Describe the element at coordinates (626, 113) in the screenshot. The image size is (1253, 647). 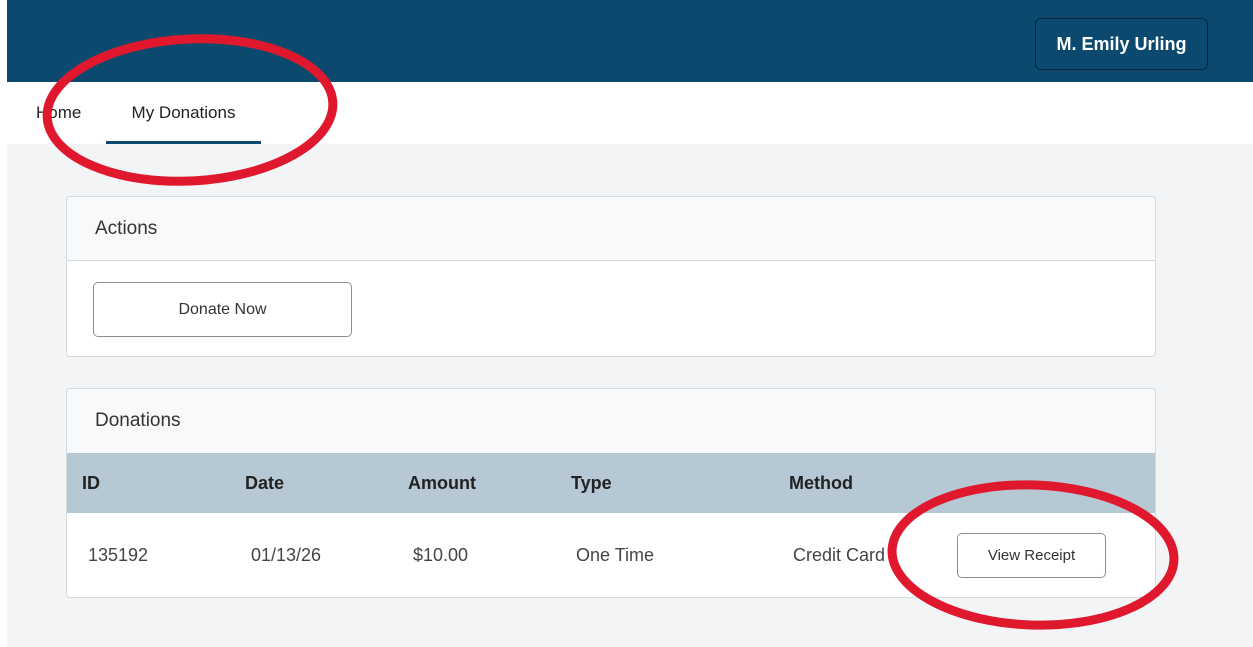
I see `main-nav: Home My Donations` at that location.